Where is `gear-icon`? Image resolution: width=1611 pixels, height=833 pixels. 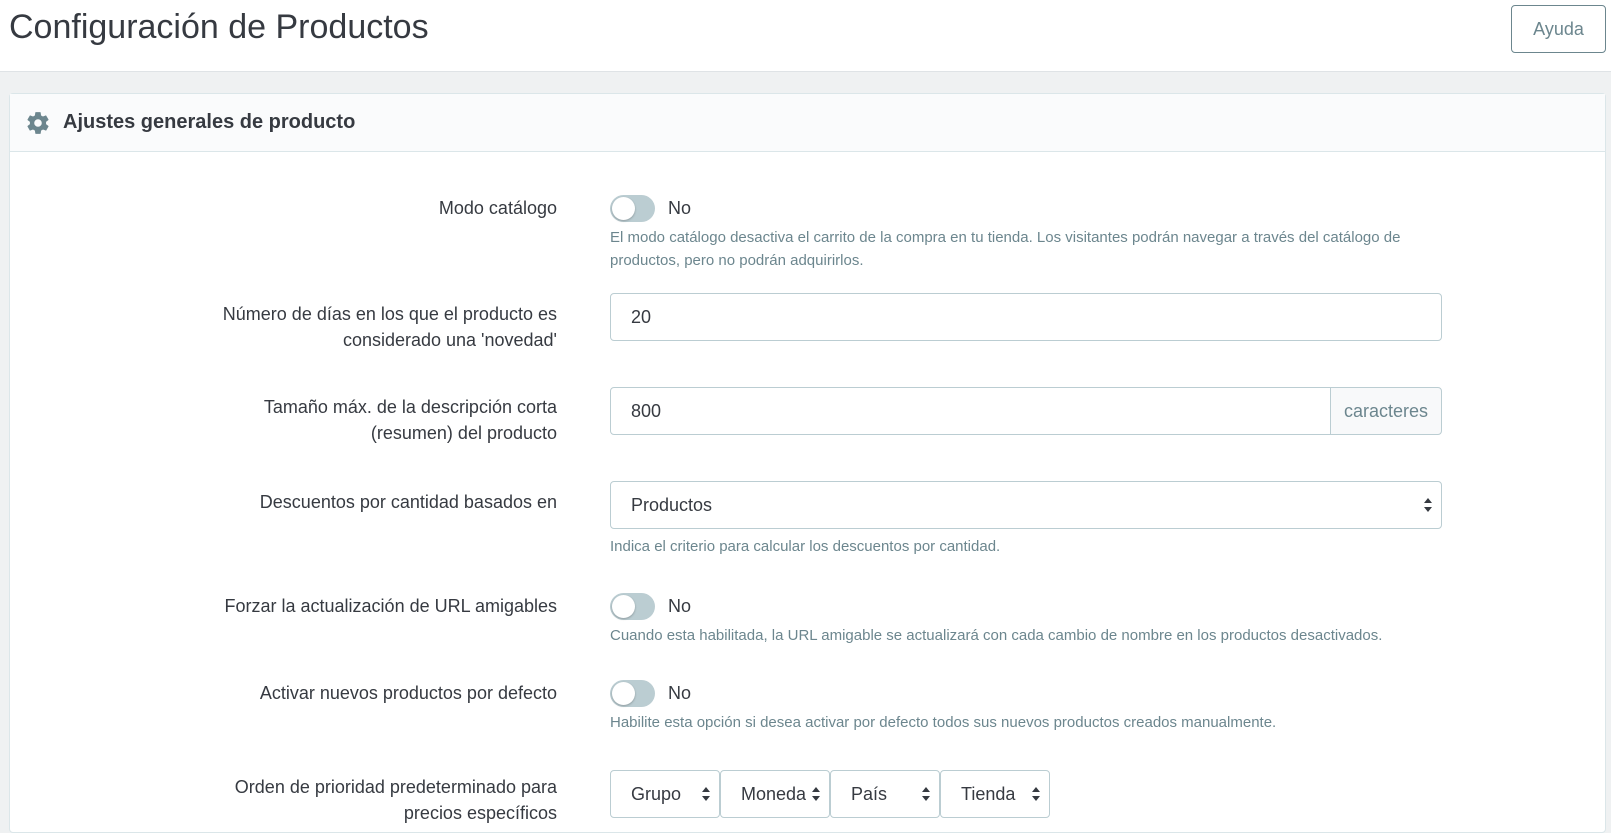 gear-icon is located at coordinates (38, 122).